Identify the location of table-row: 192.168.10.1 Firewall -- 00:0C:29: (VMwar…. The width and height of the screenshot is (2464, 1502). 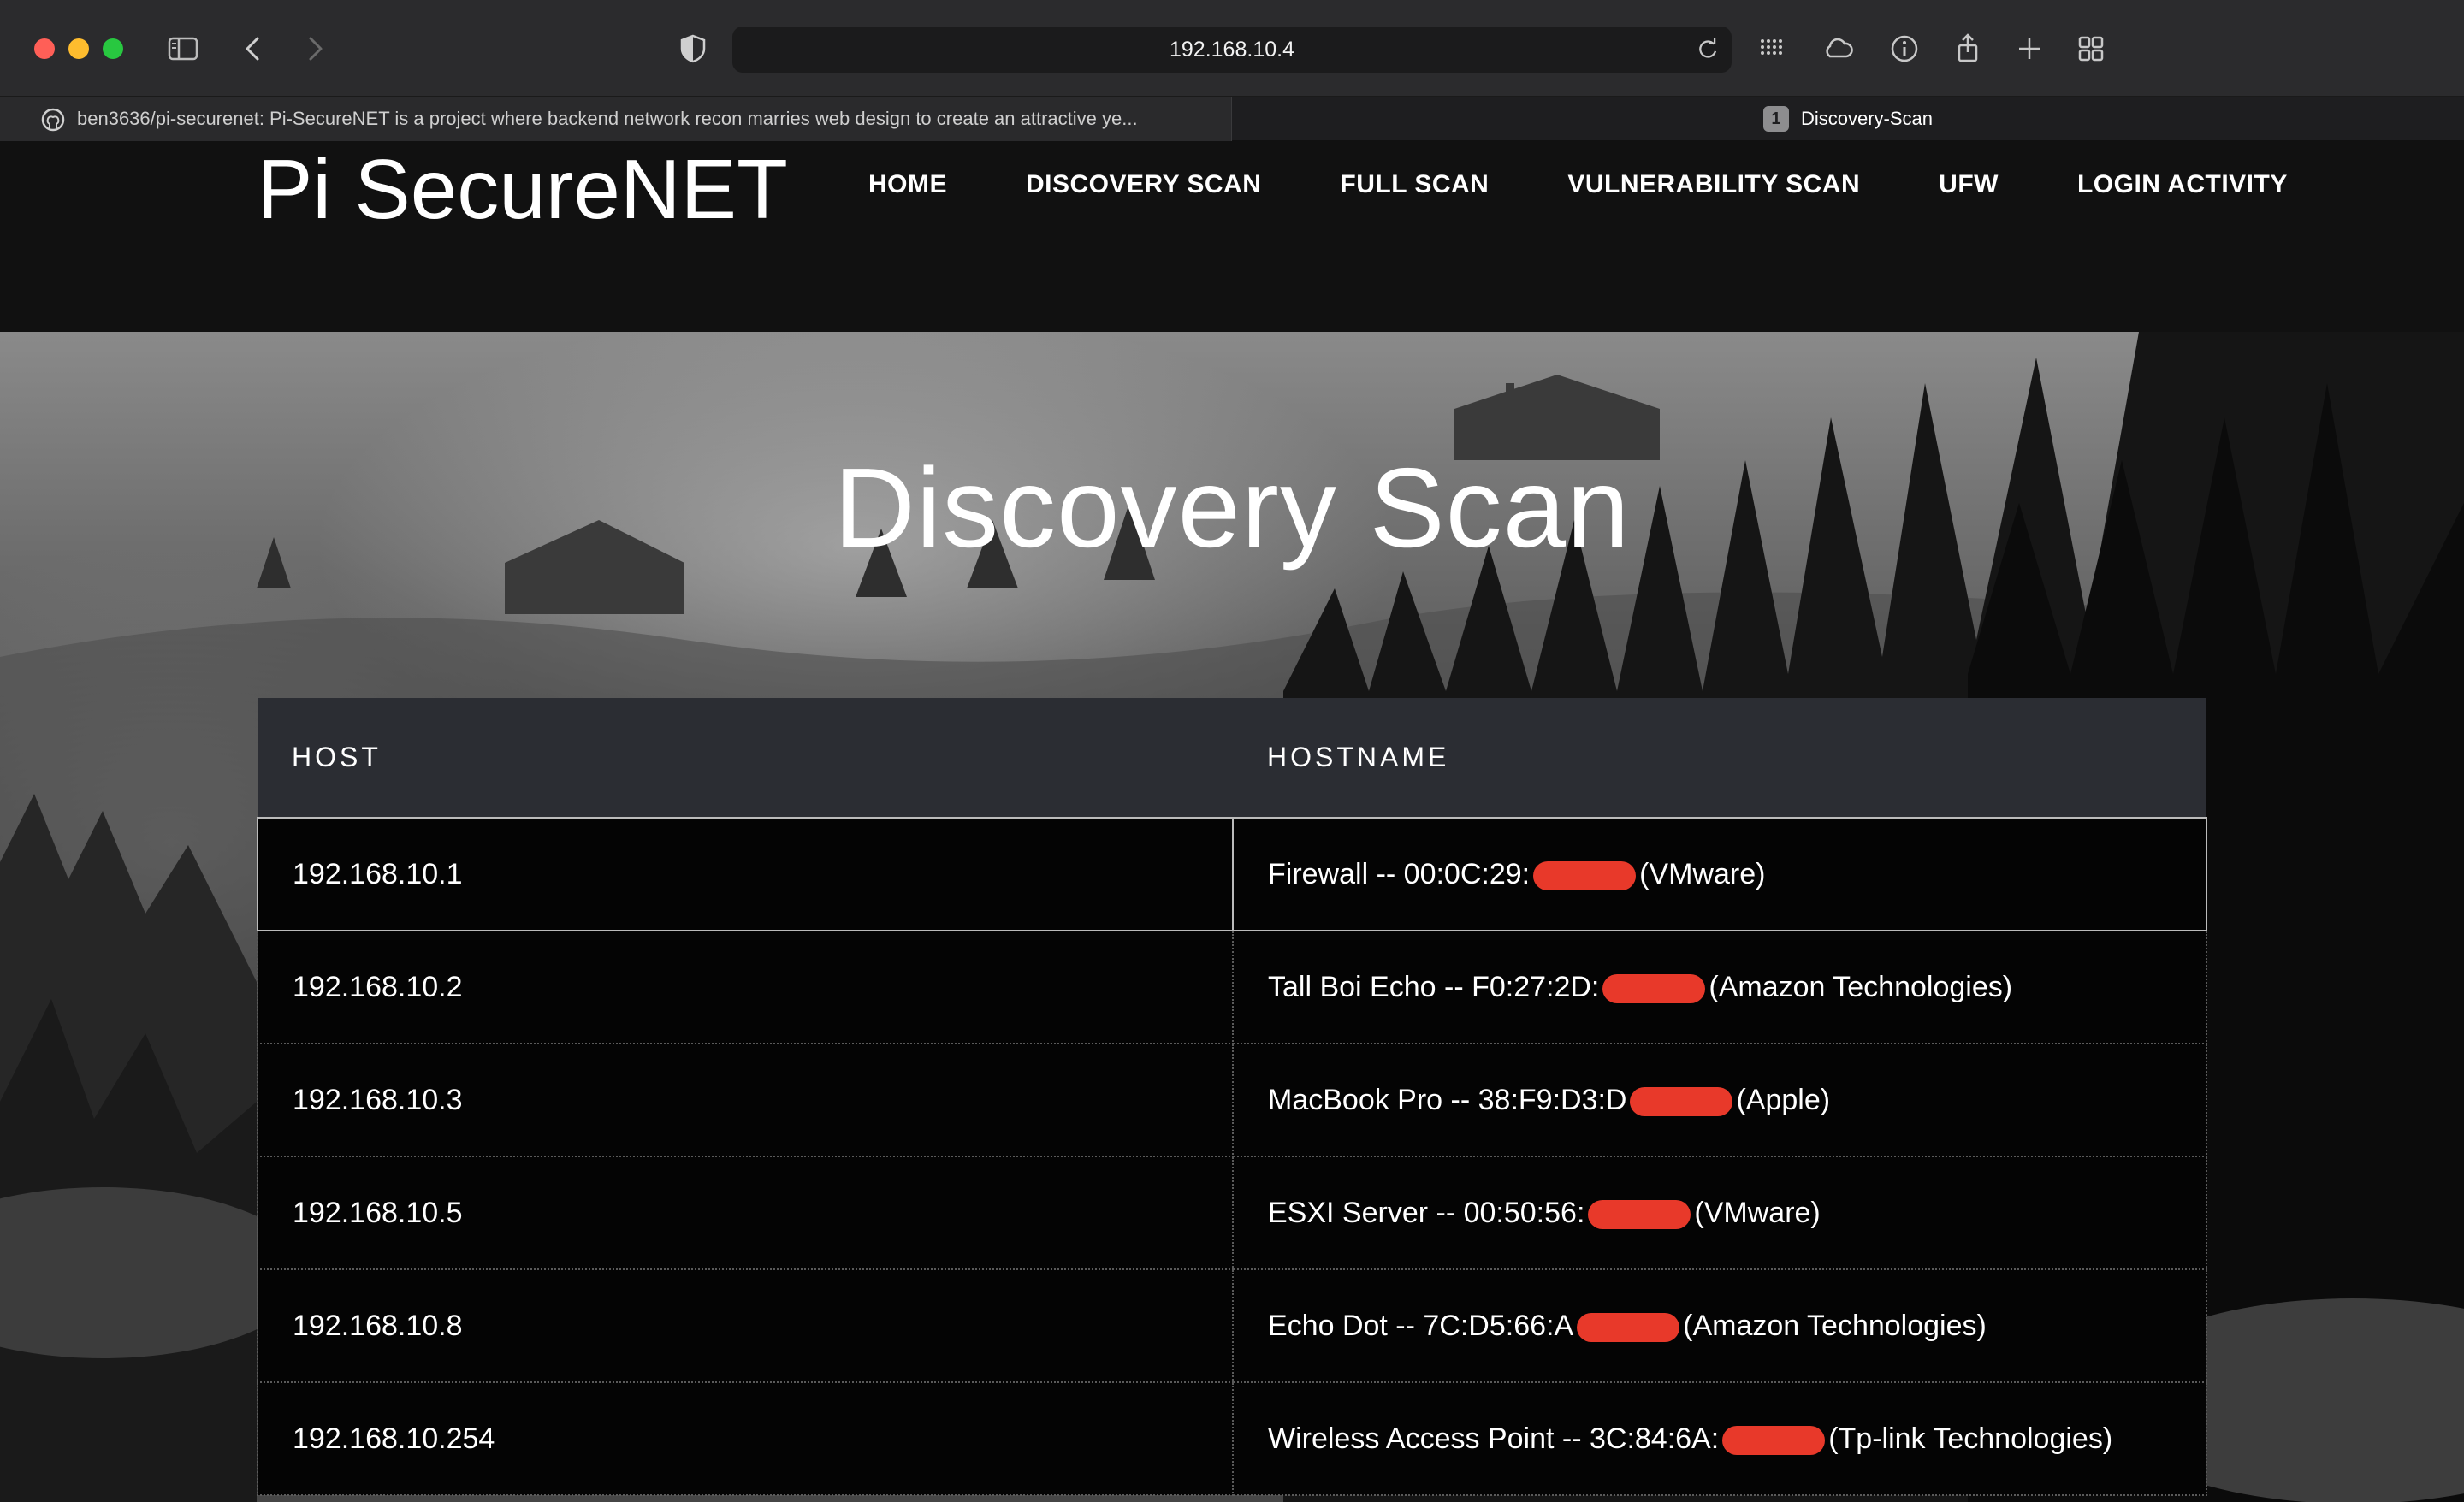
(1232, 874).